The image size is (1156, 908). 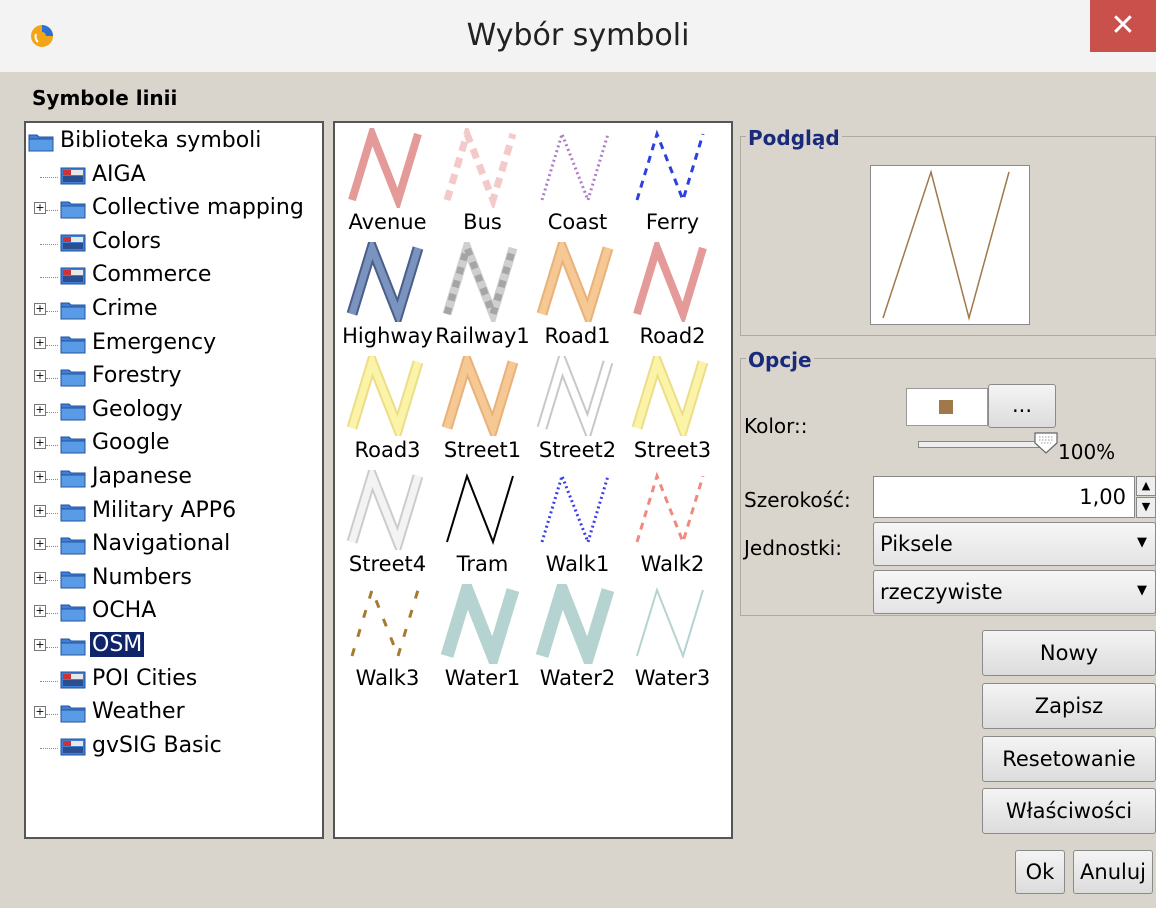 I want to click on ok-button: Ok, so click(x=1040, y=872).